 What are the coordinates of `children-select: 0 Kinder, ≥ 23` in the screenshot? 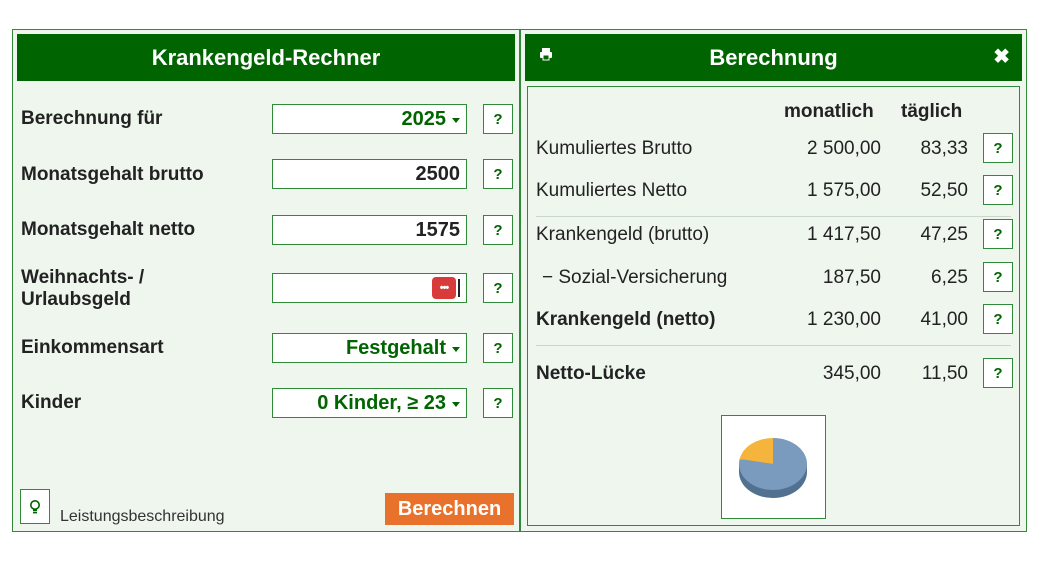 It's located at (369, 403).